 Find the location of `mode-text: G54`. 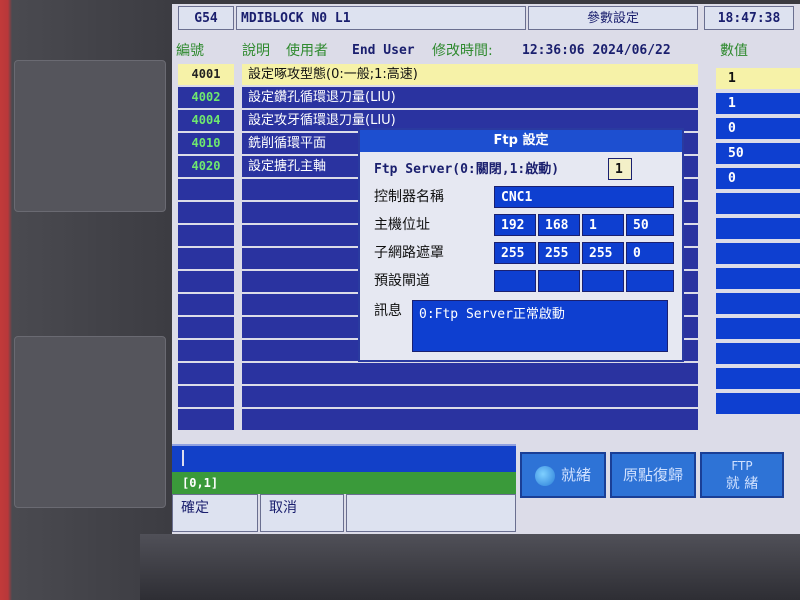

mode-text: G54 is located at coordinates (206, 18).